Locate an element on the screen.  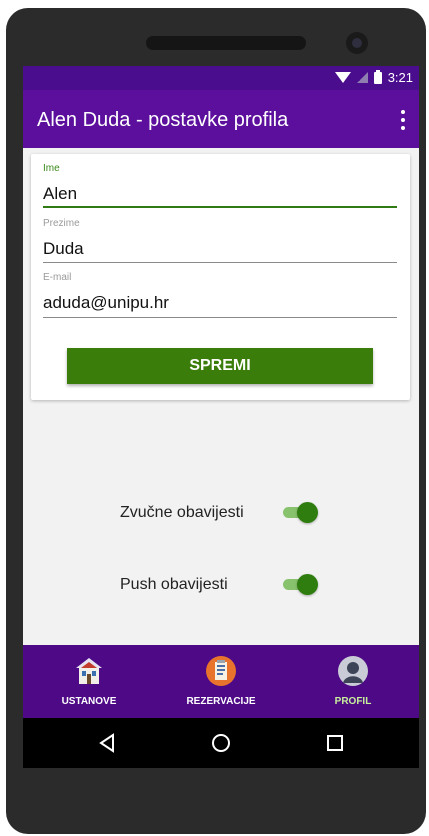
save-button: SPREMI is located at coordinates (220, 366).